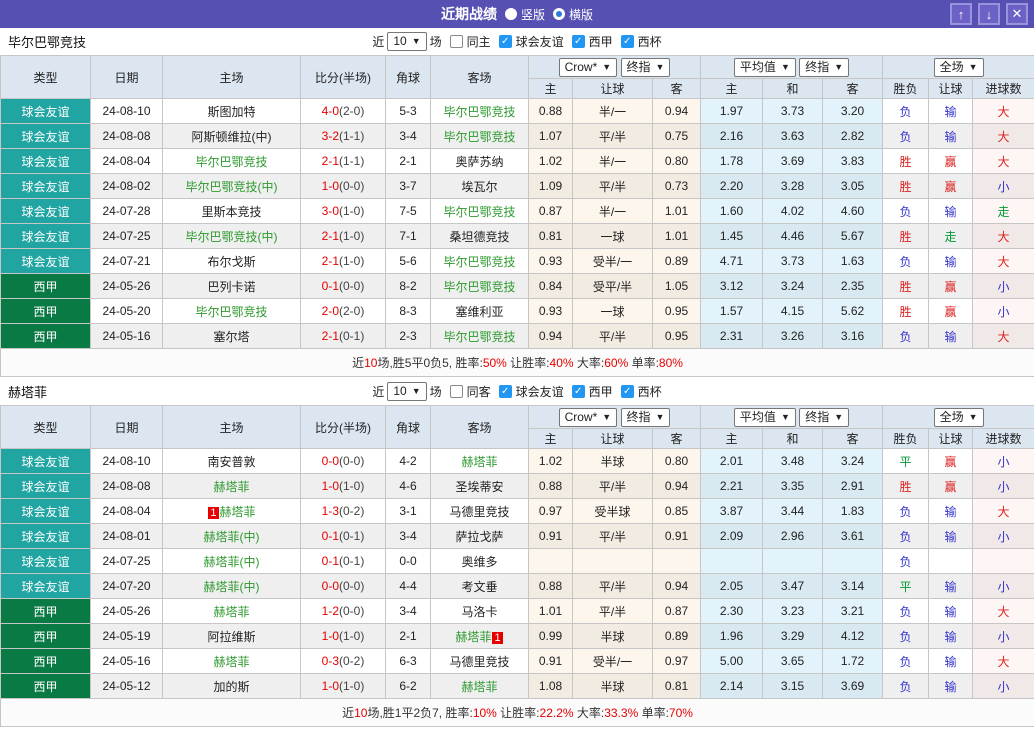  What do you see at coordinates (793, 311) in the screenshot?
I see `avg-draw-cell: 4.15` at bounding box center [793, 311].